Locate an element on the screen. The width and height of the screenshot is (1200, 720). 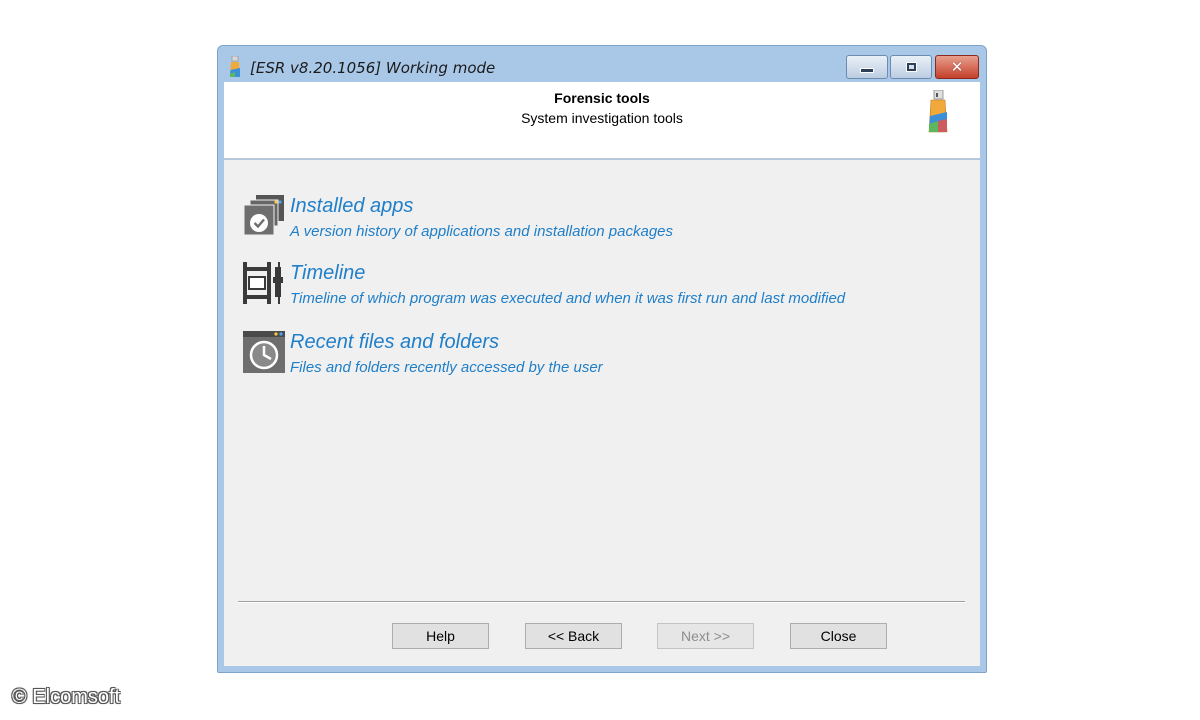
close-icon: ✕ is located at coordinates (957, 66).